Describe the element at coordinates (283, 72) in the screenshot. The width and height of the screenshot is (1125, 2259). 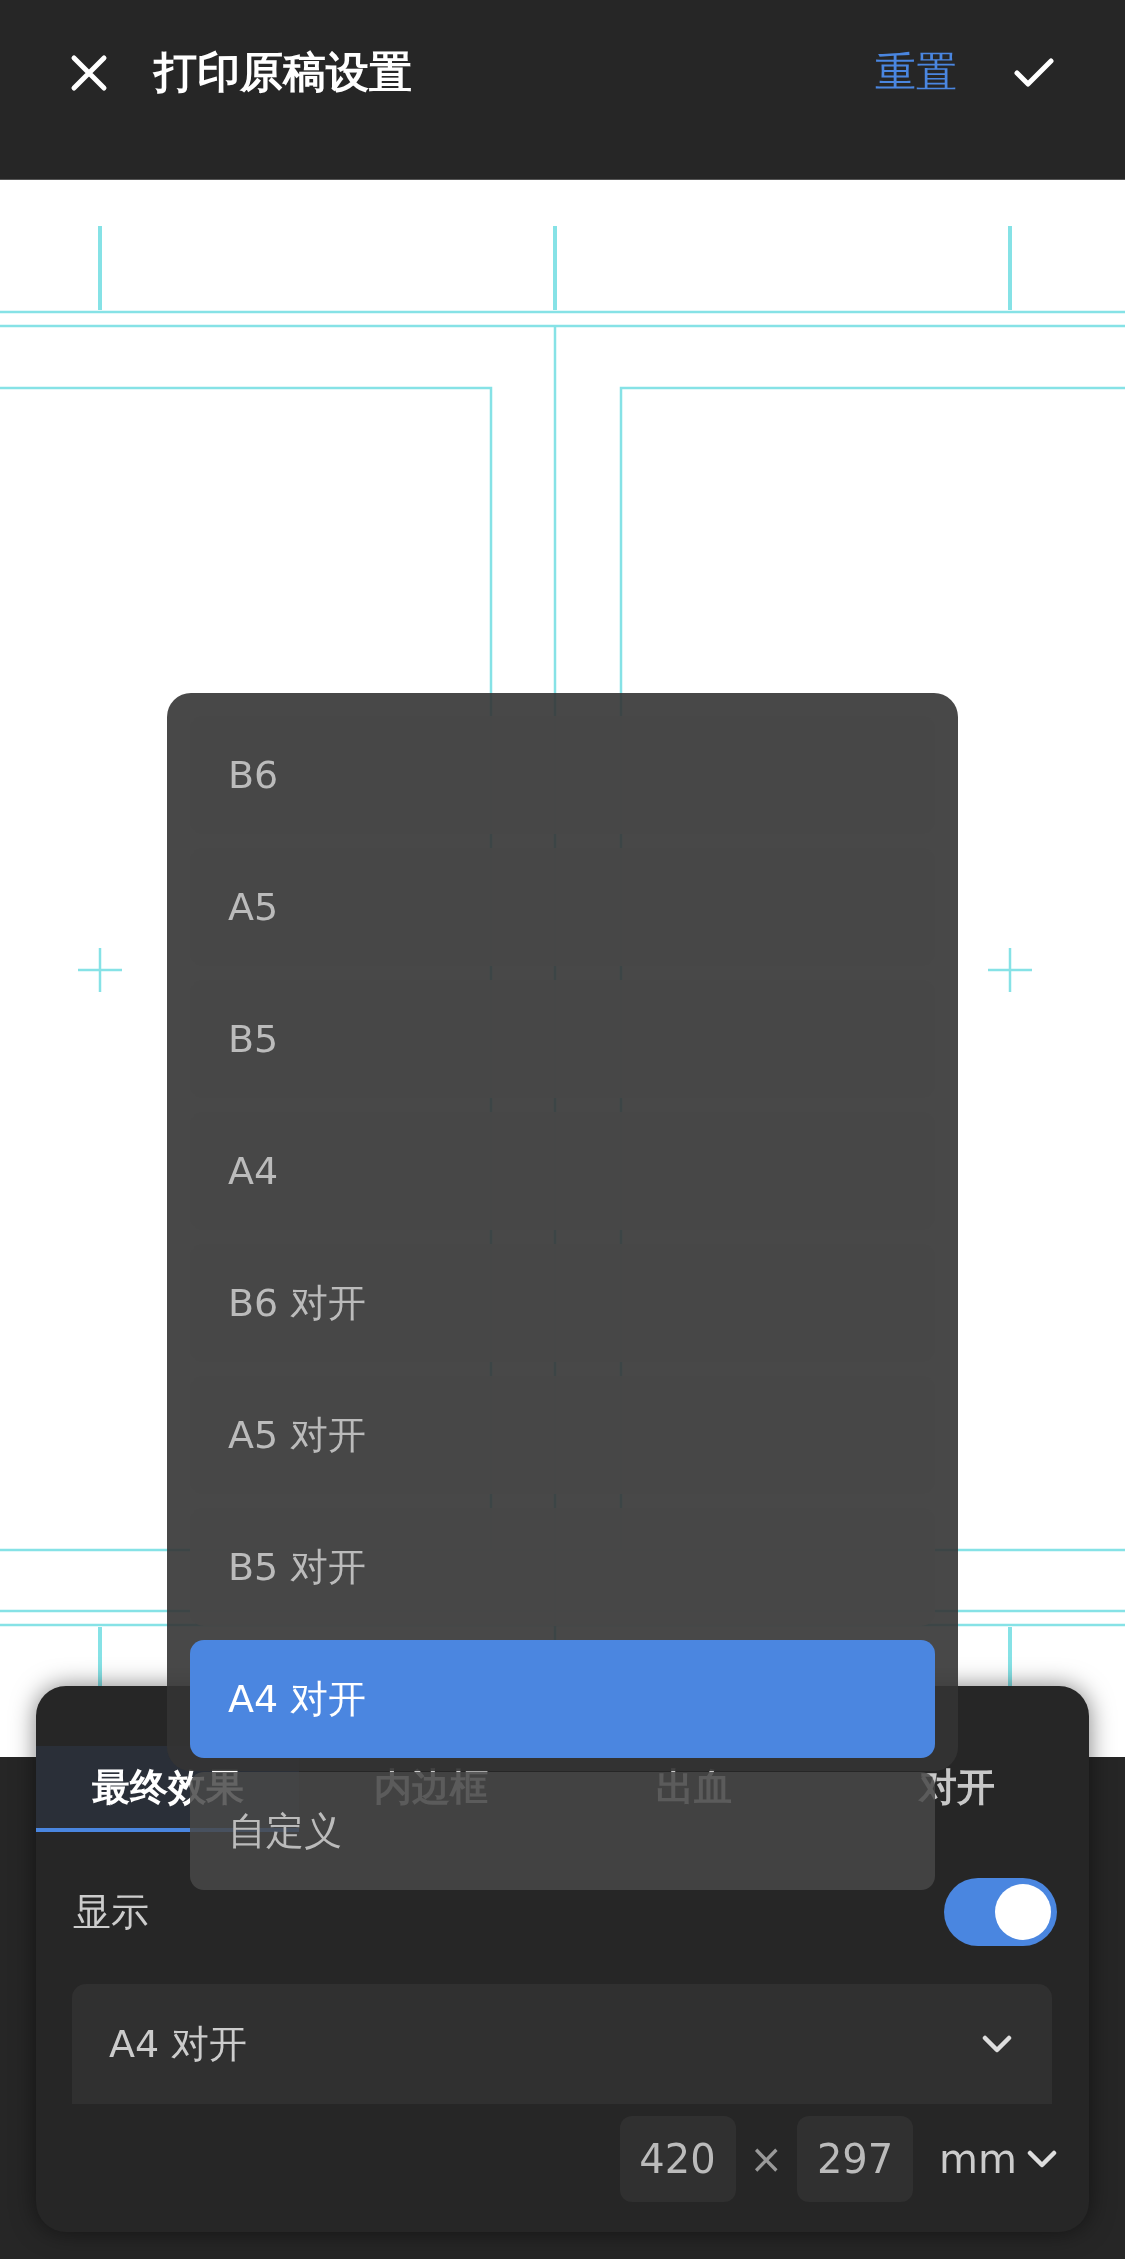
I see `window-title: 打印原稿设置` at that location.